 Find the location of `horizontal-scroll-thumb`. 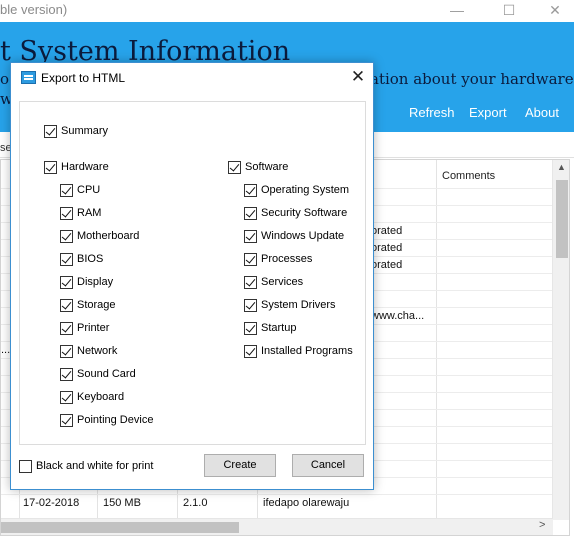

horizontal-scroll-thumb is located at coordinates (120, 527).